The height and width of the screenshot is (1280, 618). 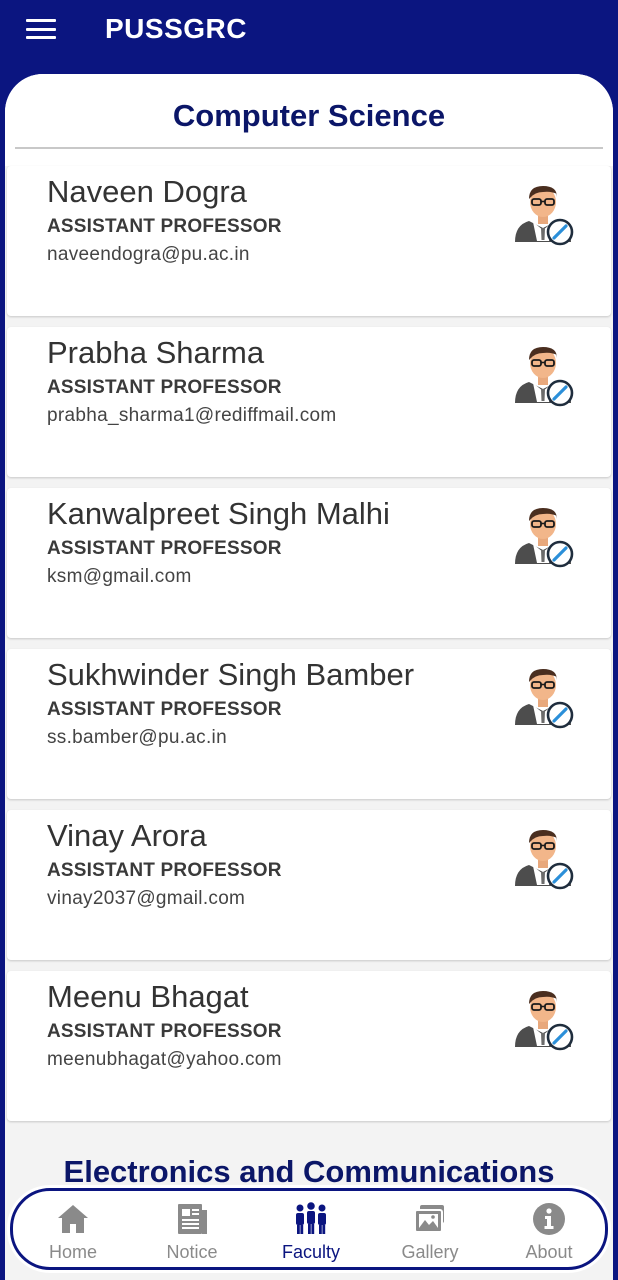 I want to click on department-header: Computer Science, so click(x=309, y=120).